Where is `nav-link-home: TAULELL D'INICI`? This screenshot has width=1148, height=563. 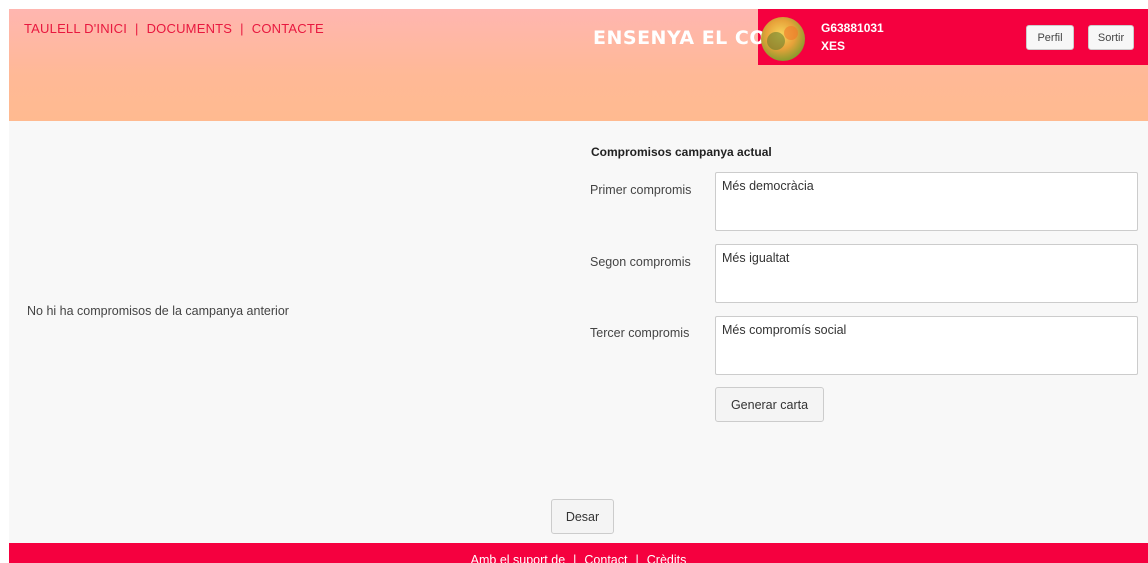 nav-link-home: TAULELL D'INICI is located at coordinates (75, 28).